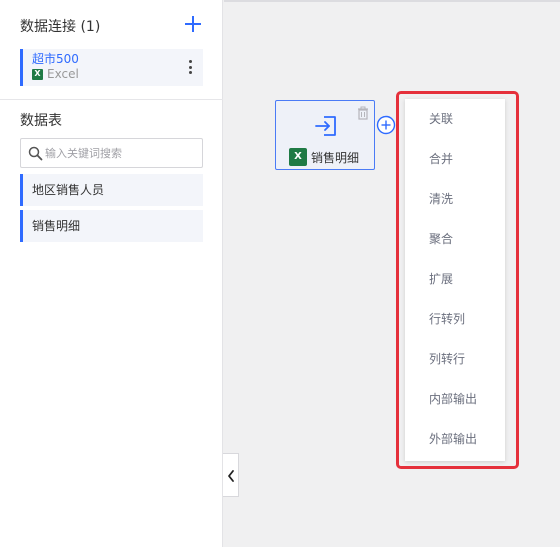 The width and height of the screenshot is (560, 547). I want to click on search-icon, so click(35, 153).